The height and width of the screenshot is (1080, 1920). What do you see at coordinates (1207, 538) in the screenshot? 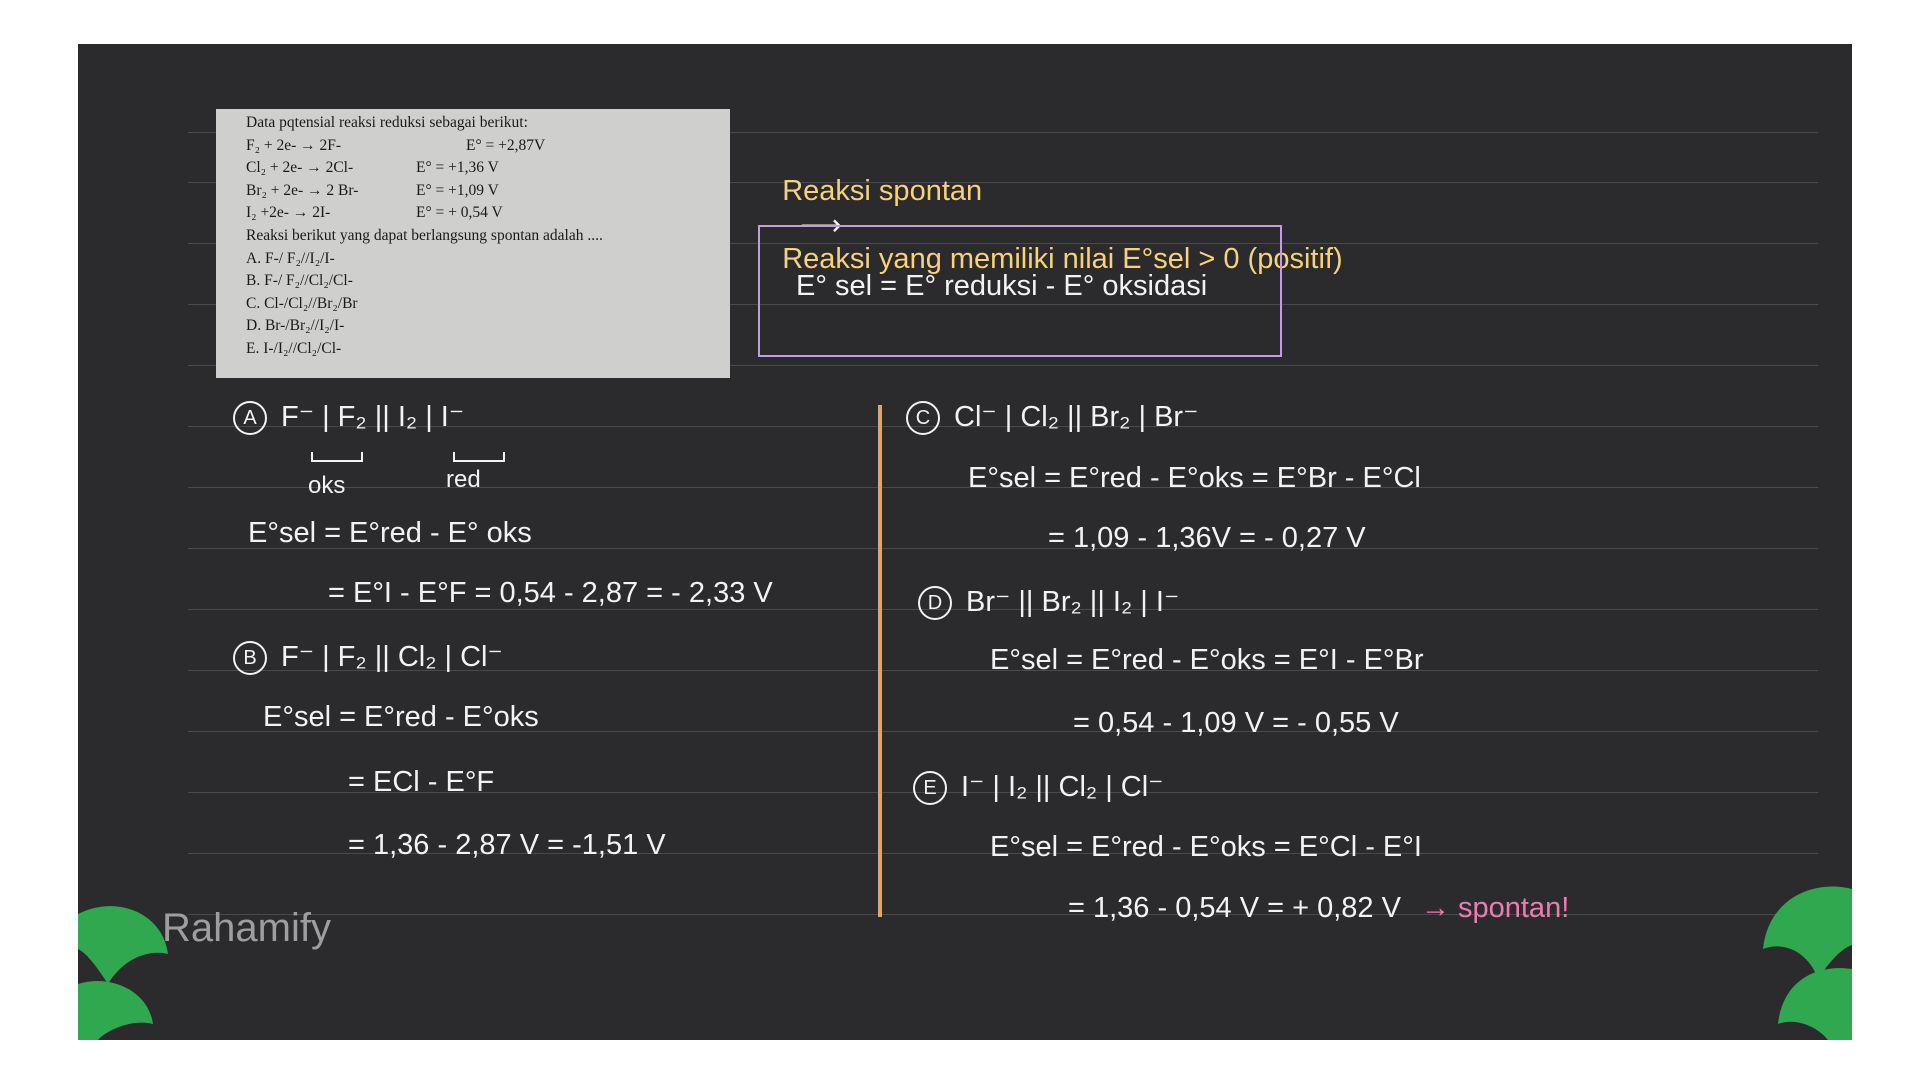
I see `solution-c-line2: = 1,09 - 1,36V = - 0,27 V` at bounding box center [1207, 538].